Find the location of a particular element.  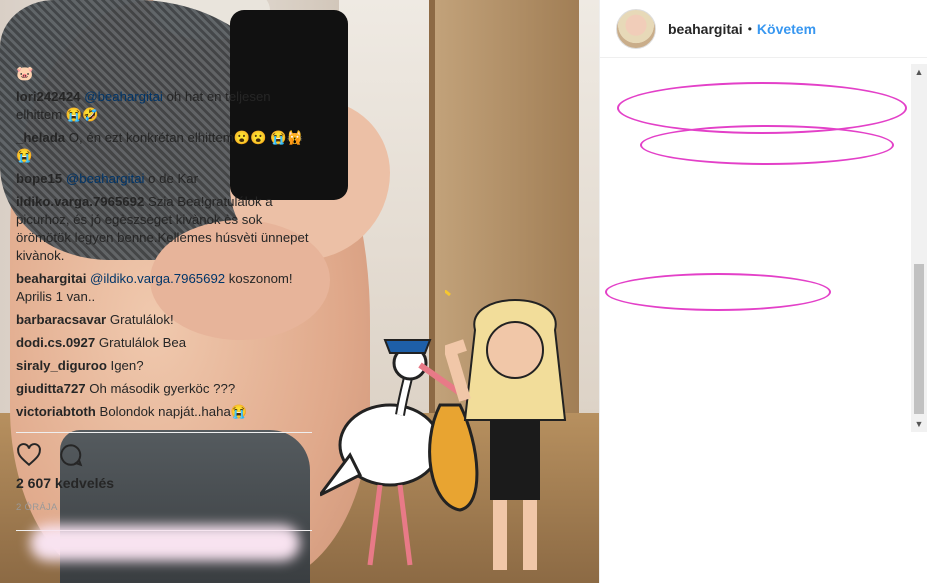

comment-username: _helada is located at coordinates (40, 137).